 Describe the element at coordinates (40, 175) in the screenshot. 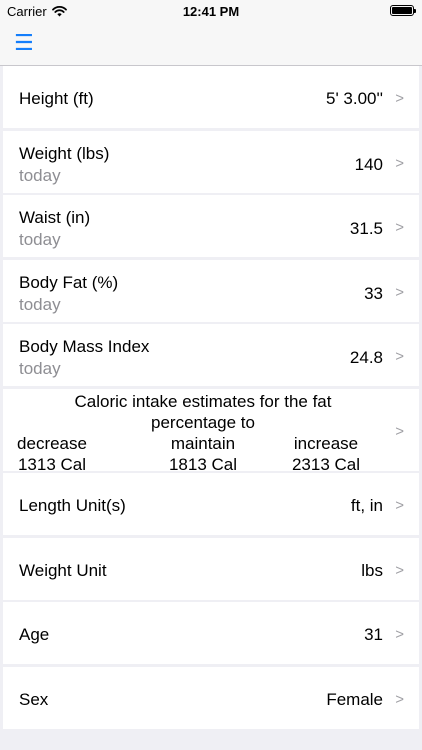

I see `weight-date: today` at that location.